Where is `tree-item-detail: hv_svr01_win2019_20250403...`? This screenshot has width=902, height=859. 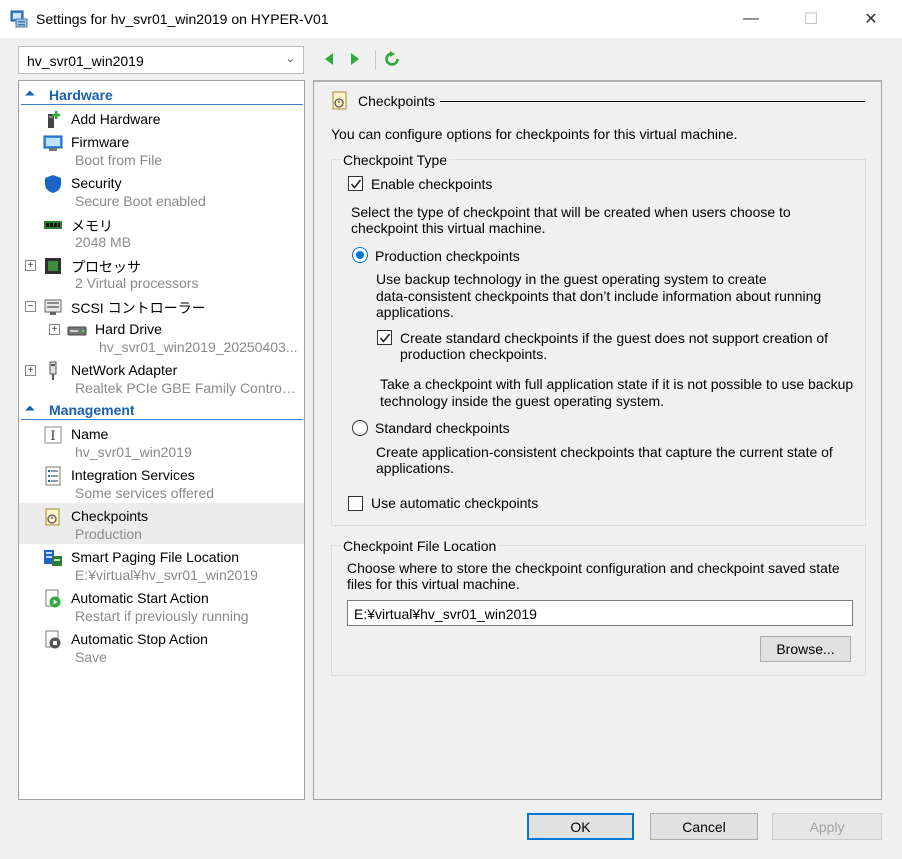 tree-item-detail: hv_svr01_win2019_20250403... is located at coordinates (198, 347).